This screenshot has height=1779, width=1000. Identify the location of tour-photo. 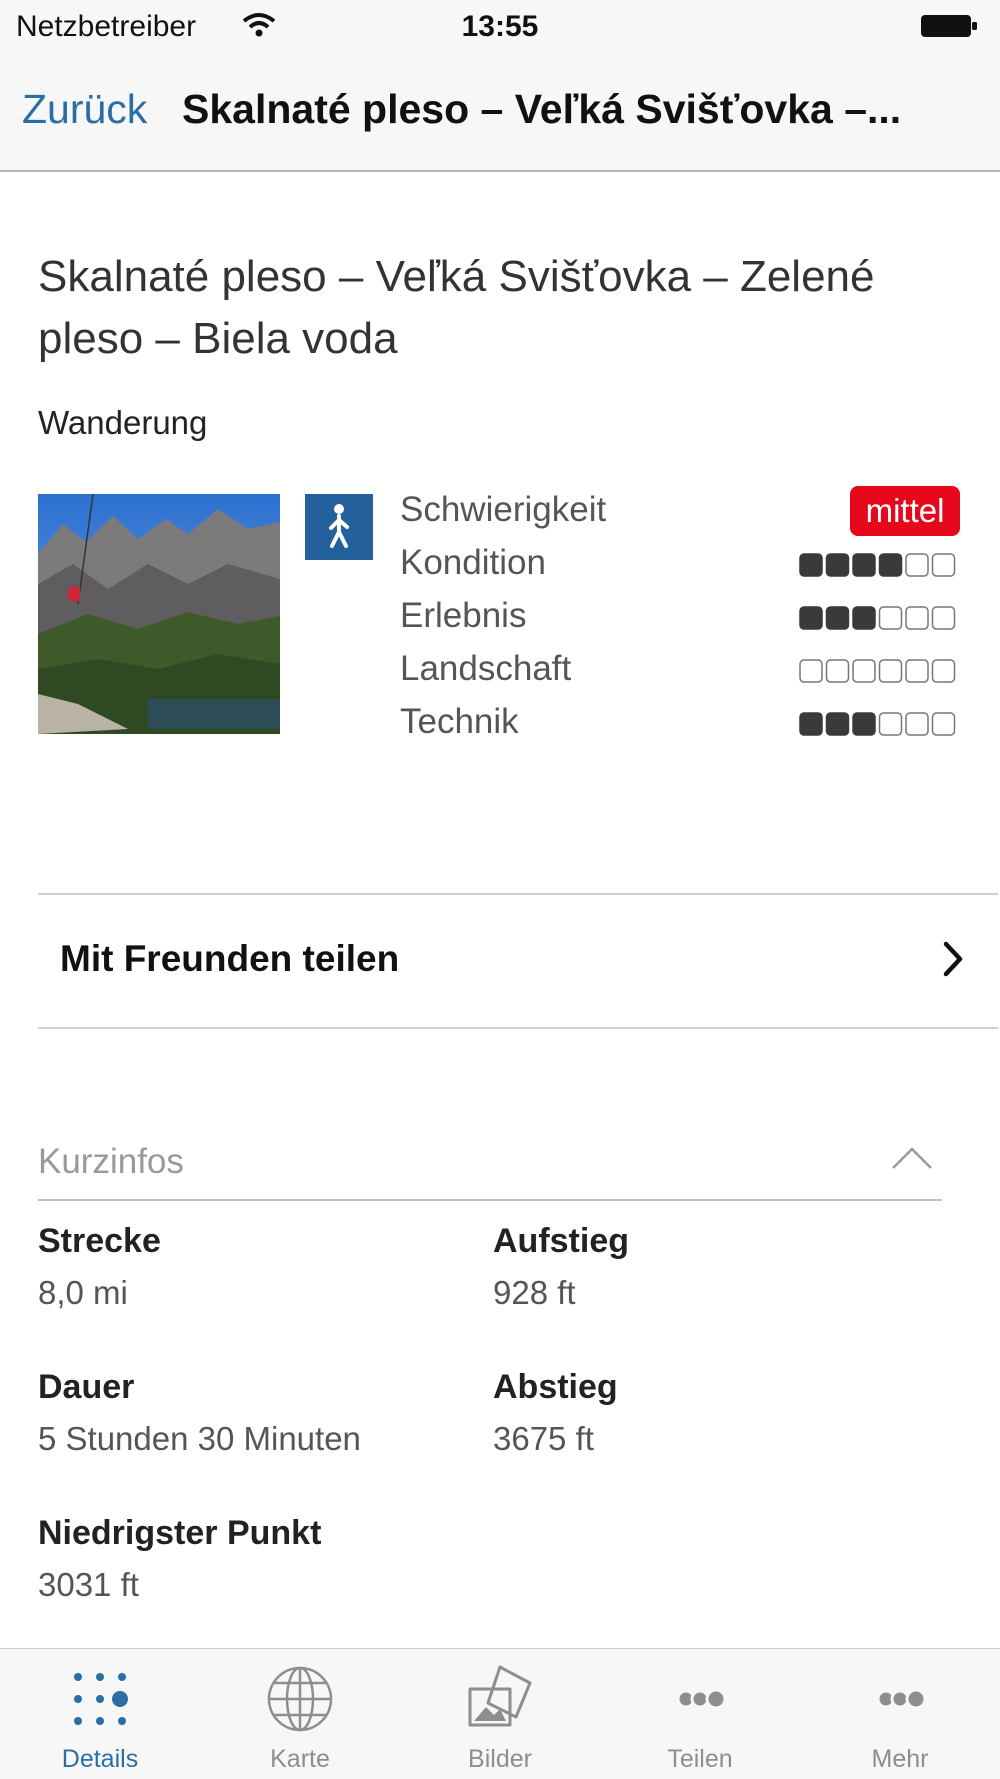
(159, 614).